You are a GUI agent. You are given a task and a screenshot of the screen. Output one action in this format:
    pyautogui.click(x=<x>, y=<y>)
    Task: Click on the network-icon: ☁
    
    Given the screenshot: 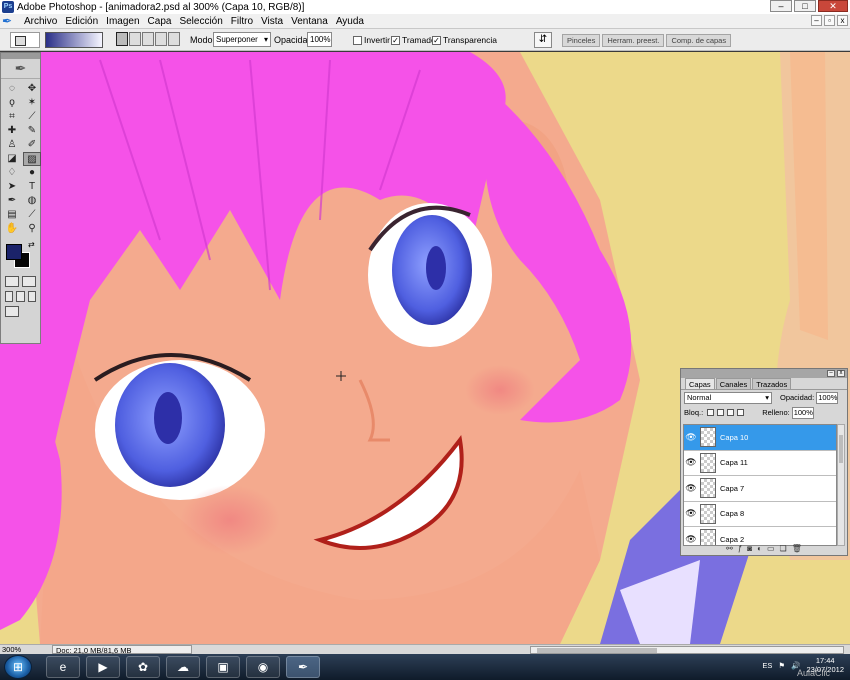 What is the action you would take?
    pyautogui.click(x=183, y=667)
    